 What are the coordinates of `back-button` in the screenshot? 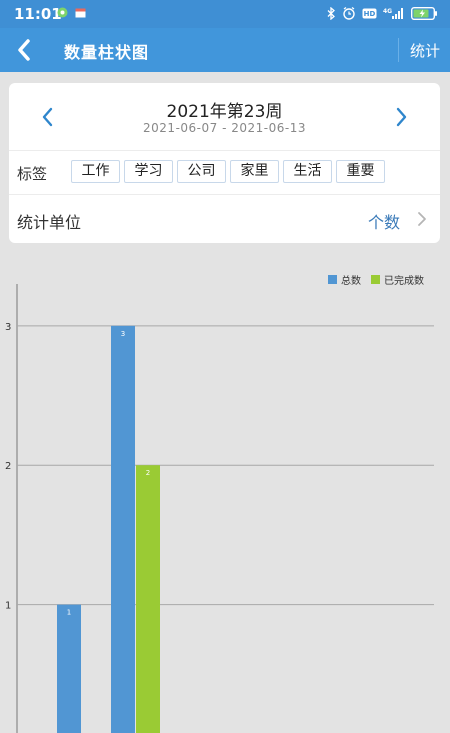 It's located at (25, 50).